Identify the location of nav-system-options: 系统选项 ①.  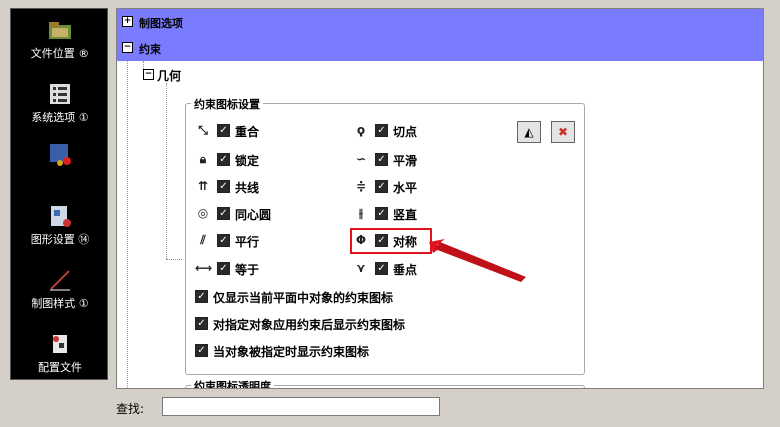
(60, 103).